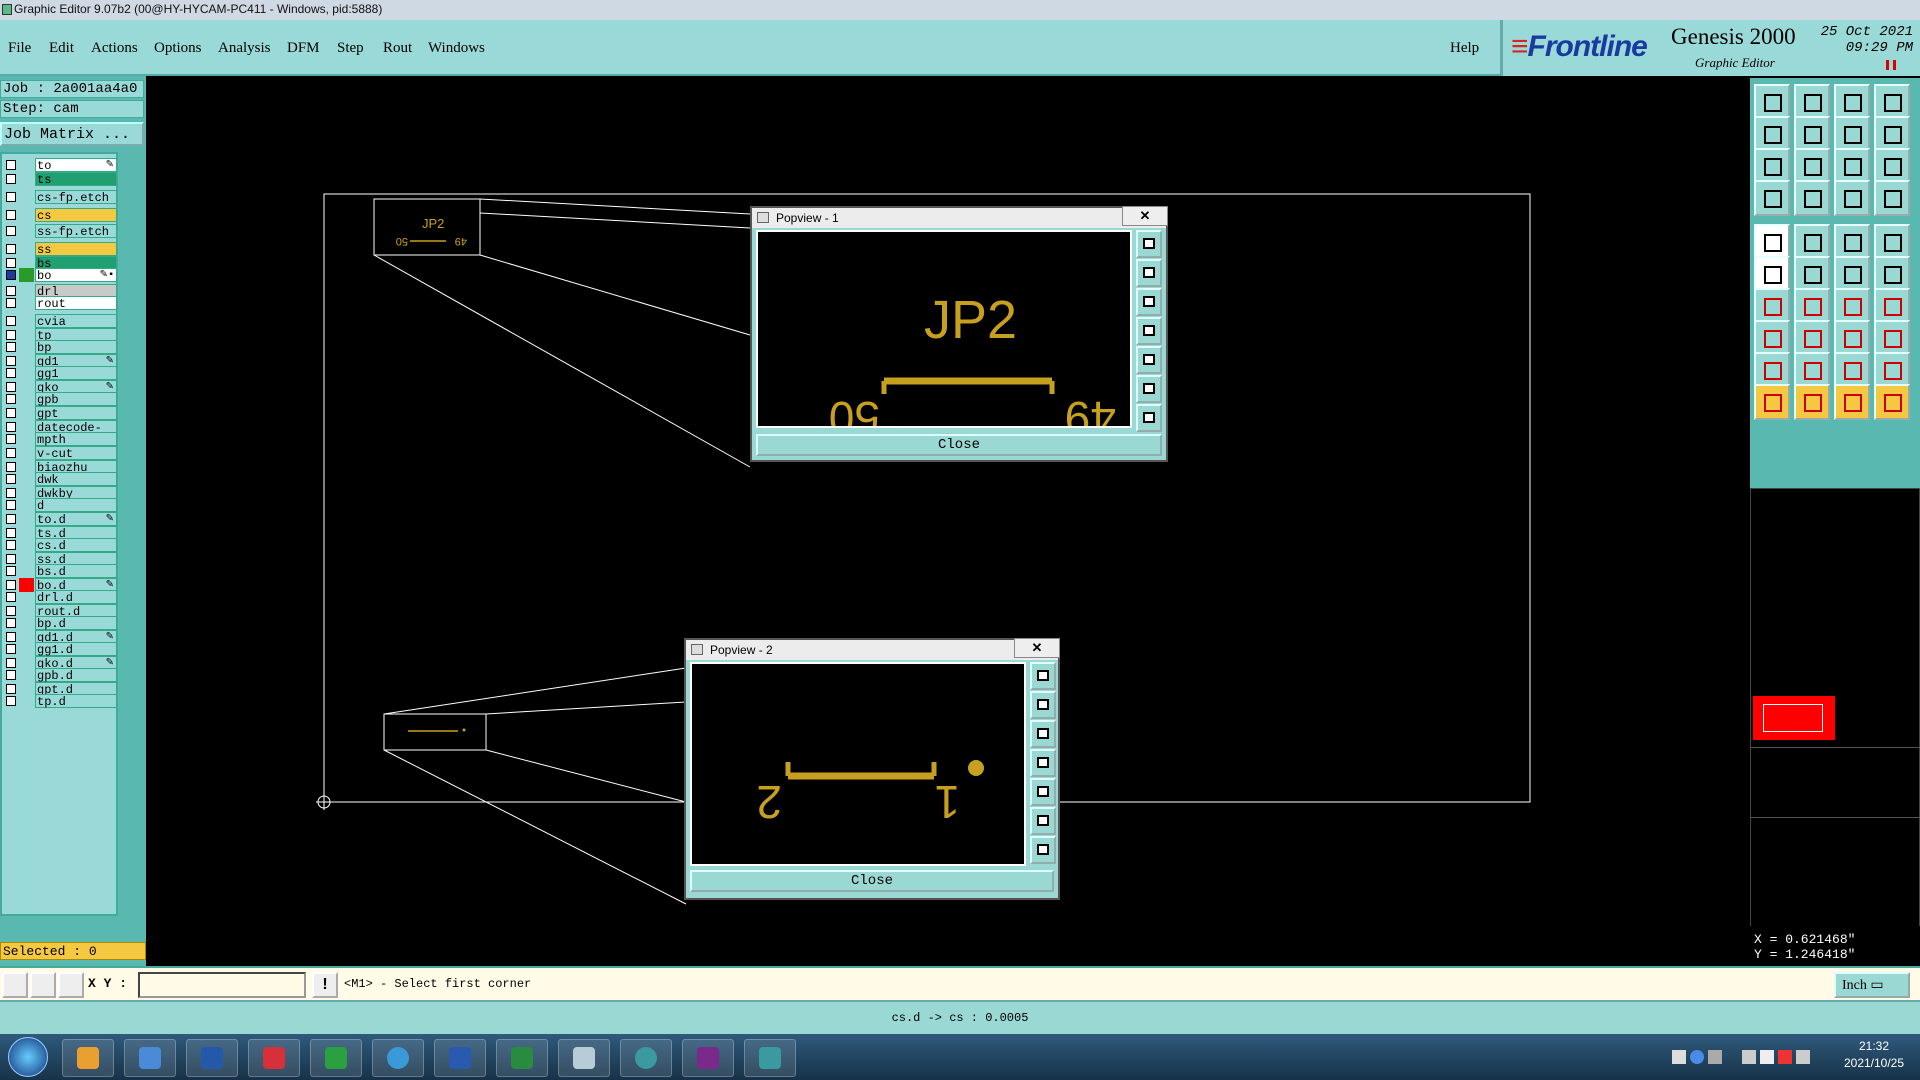  What do you see at coordinates (1872, 985) in the screenshot?
I see `units-selector: Inch ▭` at bounding box center [1872, 985].